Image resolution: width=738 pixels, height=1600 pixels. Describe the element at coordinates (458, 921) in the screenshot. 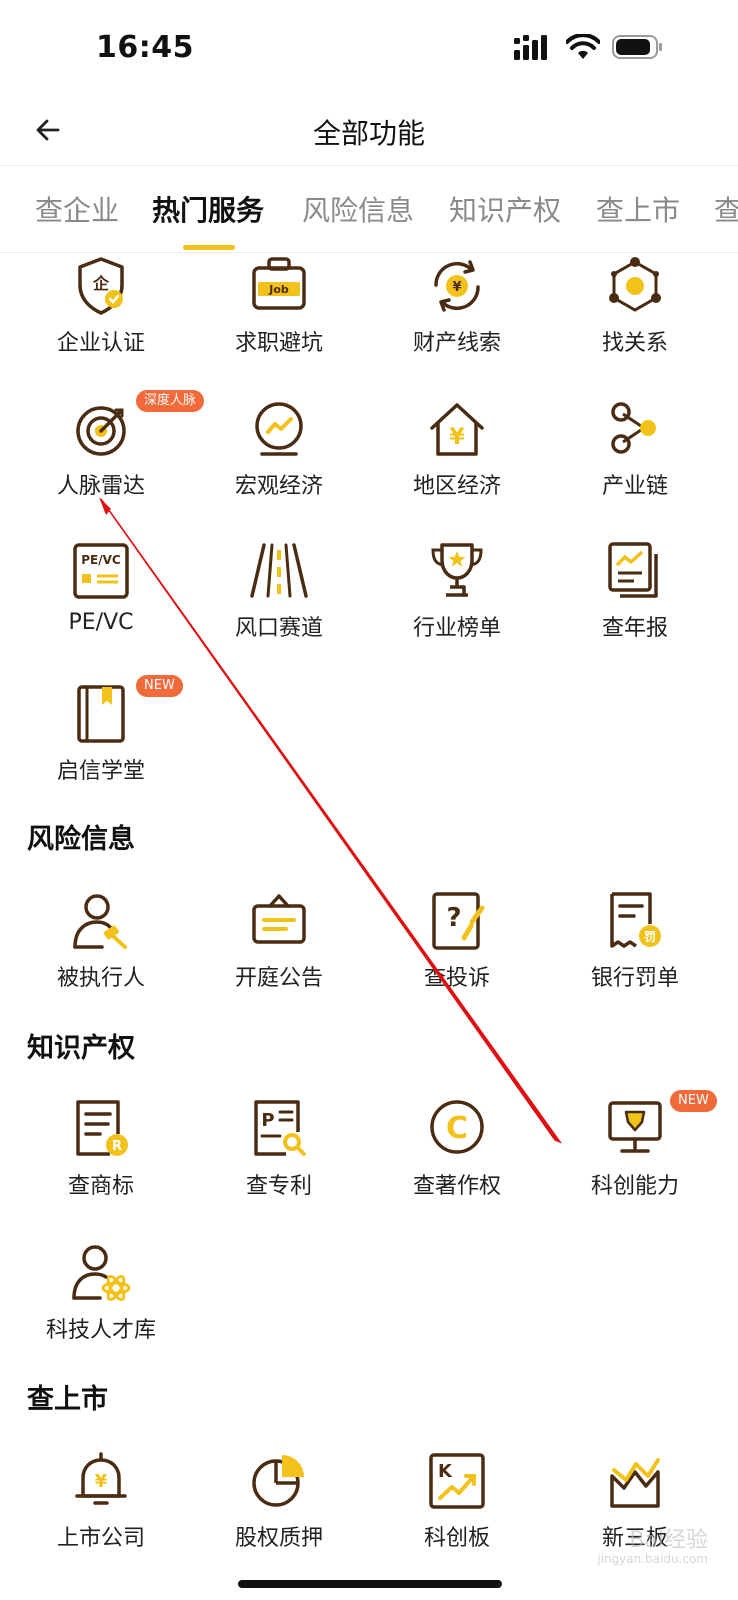

I see `complaint-icon: ?` at that location.